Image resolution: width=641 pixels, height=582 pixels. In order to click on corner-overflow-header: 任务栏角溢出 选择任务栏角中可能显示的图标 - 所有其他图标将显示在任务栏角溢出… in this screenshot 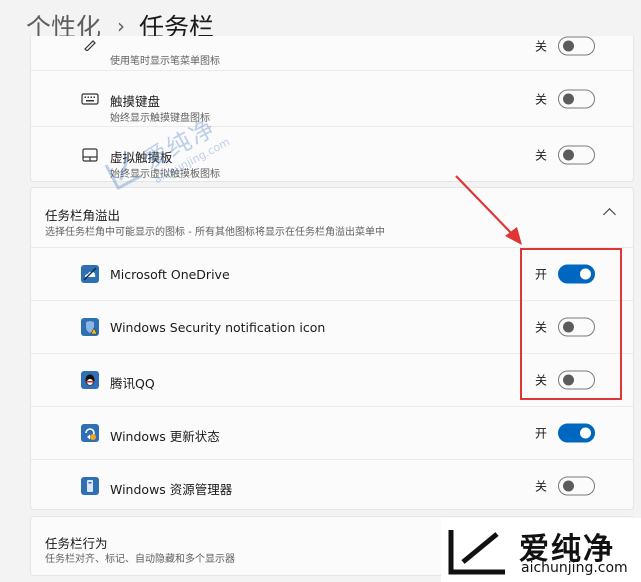, I will do `click(332, 217)`.